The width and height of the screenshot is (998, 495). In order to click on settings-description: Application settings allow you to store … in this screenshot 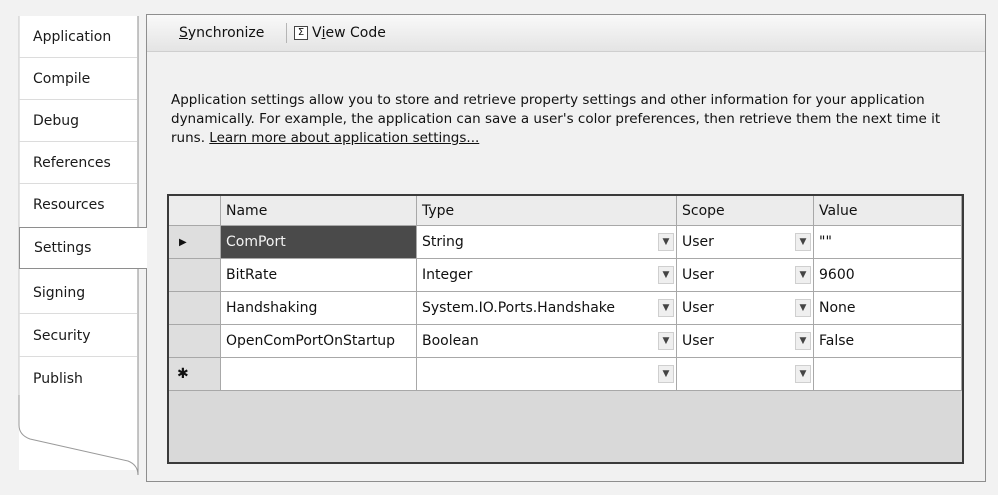, I will do `click(568, 119)`.